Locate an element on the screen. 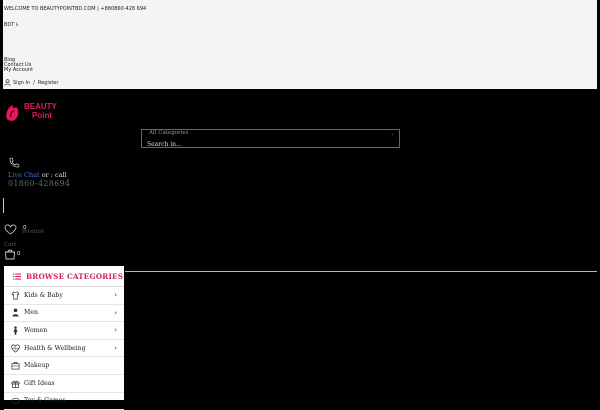  logo-line1: BEAUTY is located at coordinates (41, 106).